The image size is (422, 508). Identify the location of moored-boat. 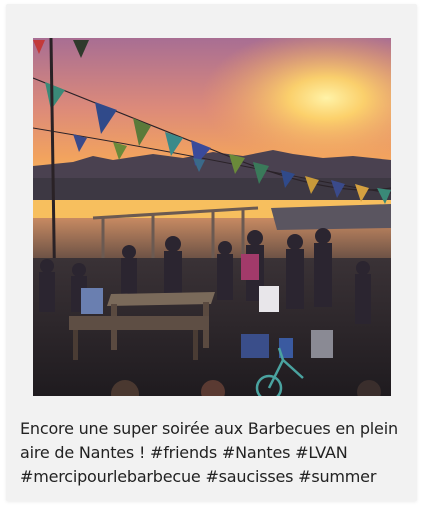
(331, 217).